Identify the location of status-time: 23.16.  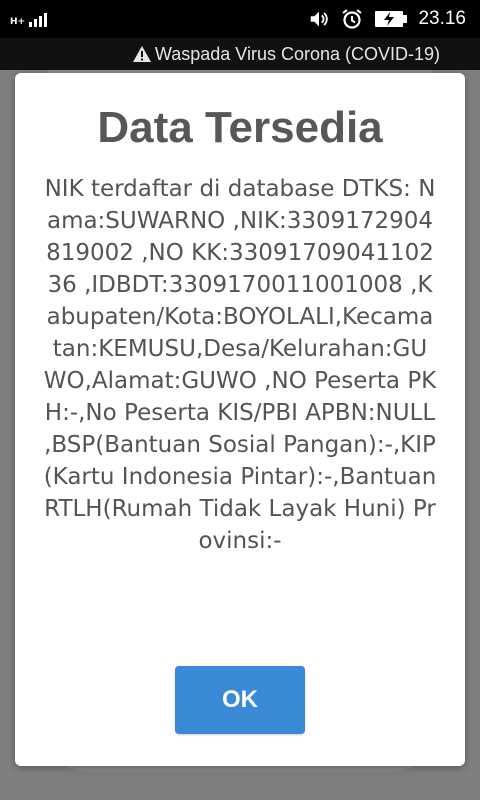
(442, 18).